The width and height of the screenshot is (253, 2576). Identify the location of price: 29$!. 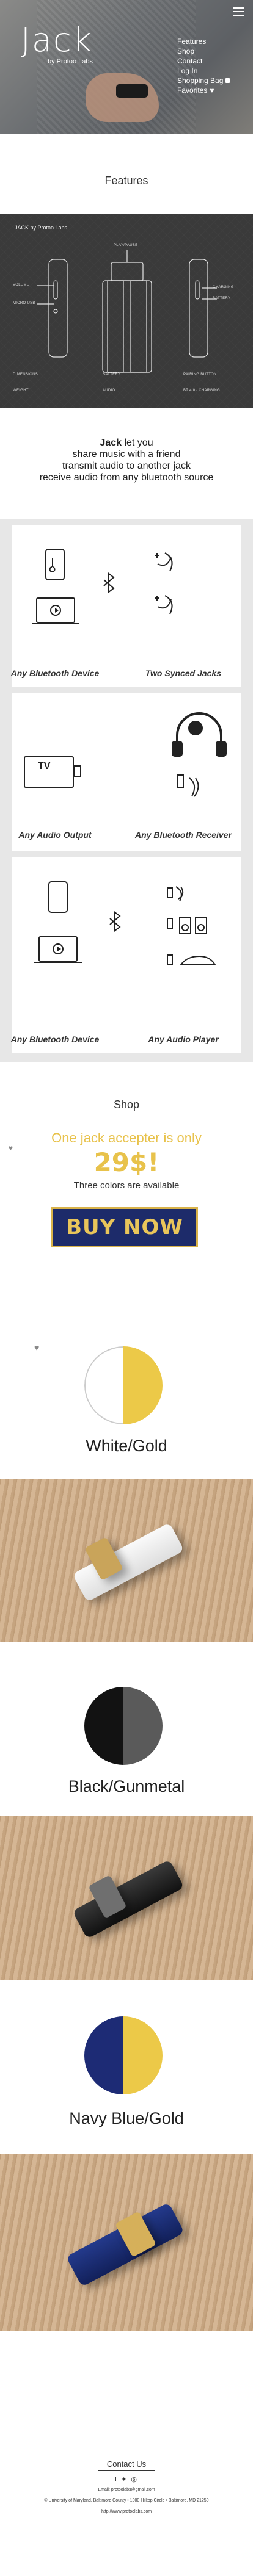
(127, 1162).